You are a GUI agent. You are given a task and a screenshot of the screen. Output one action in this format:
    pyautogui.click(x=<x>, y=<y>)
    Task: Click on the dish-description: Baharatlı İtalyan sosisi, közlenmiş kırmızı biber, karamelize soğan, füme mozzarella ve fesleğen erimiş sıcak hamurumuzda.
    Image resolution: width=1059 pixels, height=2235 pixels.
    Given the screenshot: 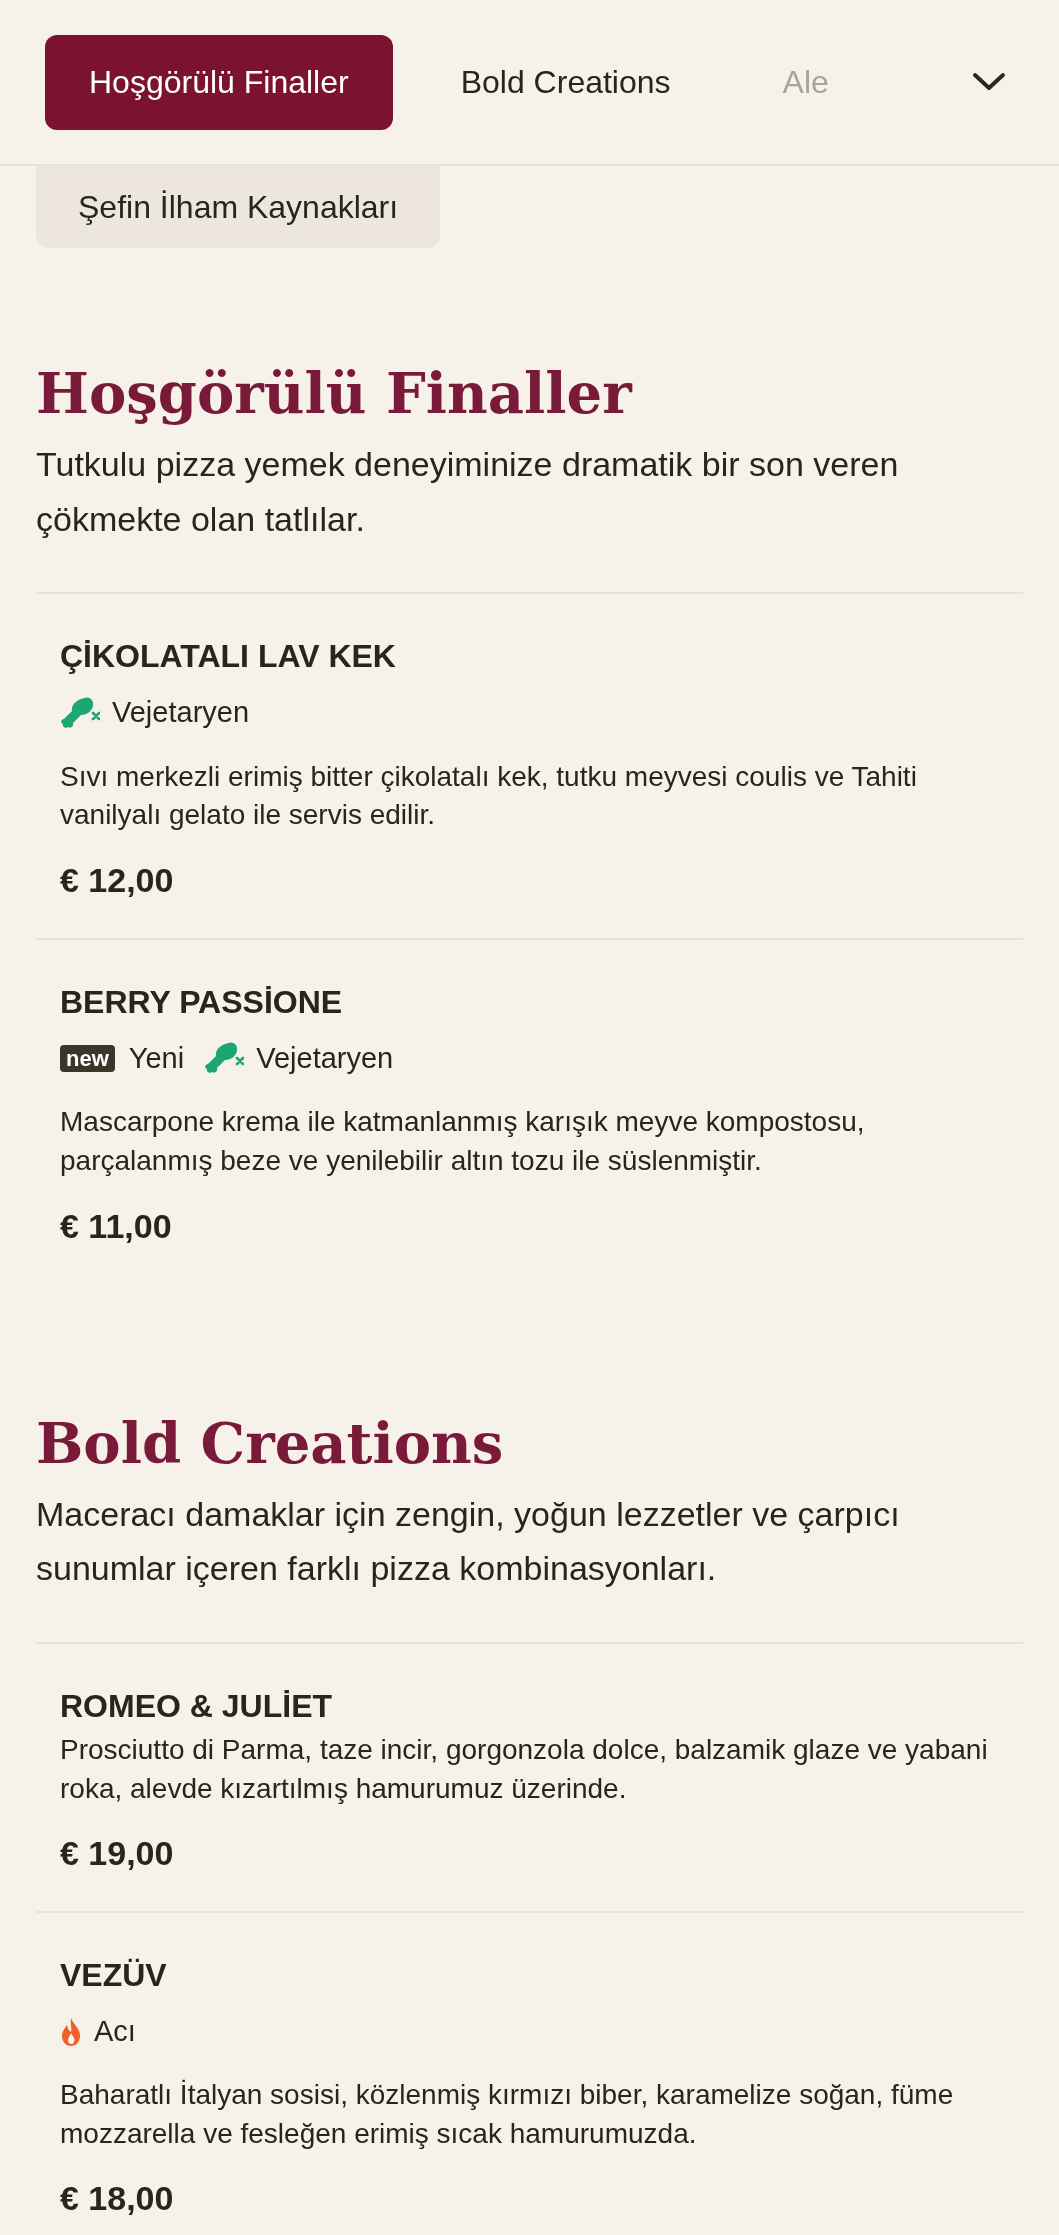 What is the action you would take?
    pyautogui.click(x=507, y=2114)
    